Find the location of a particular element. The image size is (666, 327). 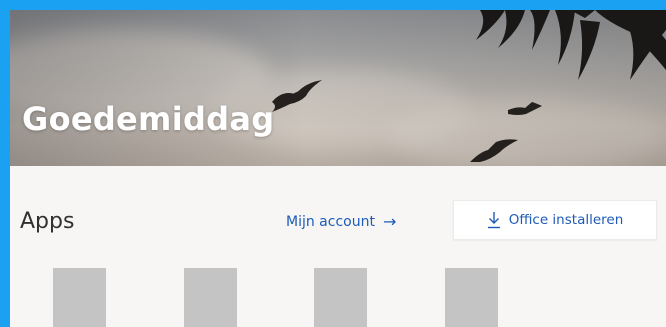

birds-silhouette is located at coordinates (407, 121).